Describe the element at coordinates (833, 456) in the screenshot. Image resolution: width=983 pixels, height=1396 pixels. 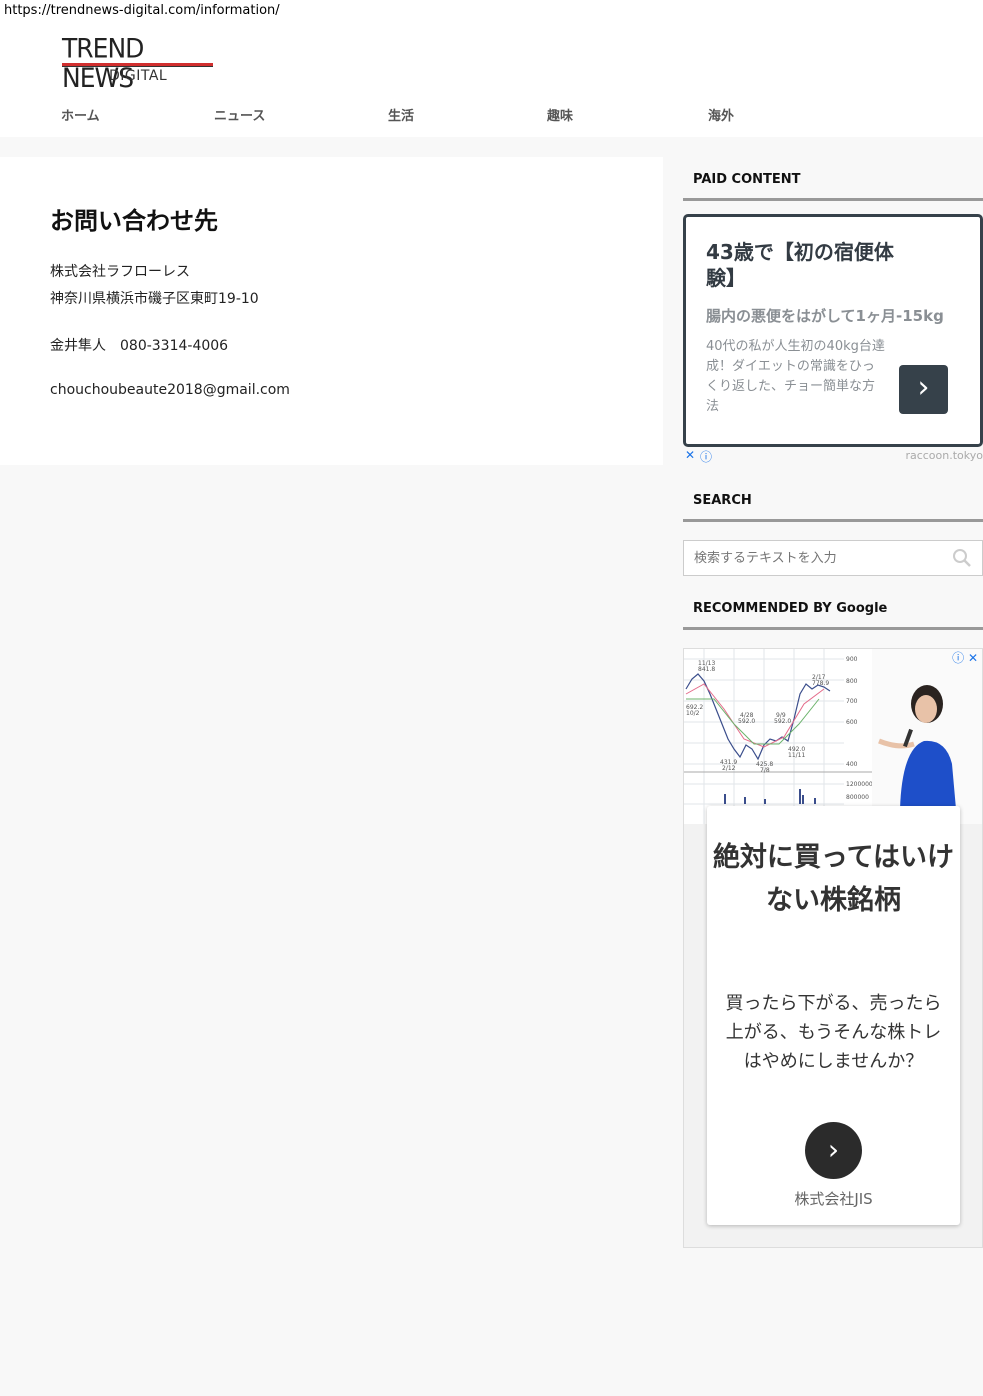
I see `ad-footer: ✕ ⓘ raccoon.tokyo` at that location.